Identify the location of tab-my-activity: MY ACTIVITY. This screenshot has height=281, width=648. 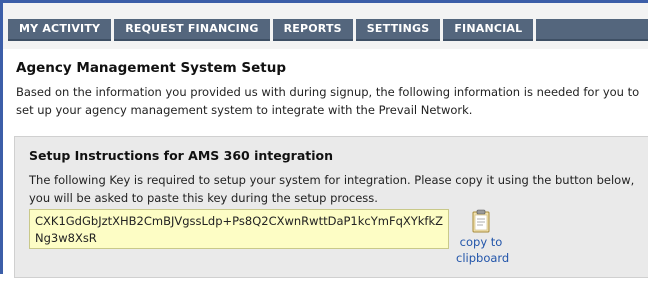
(60, 30).